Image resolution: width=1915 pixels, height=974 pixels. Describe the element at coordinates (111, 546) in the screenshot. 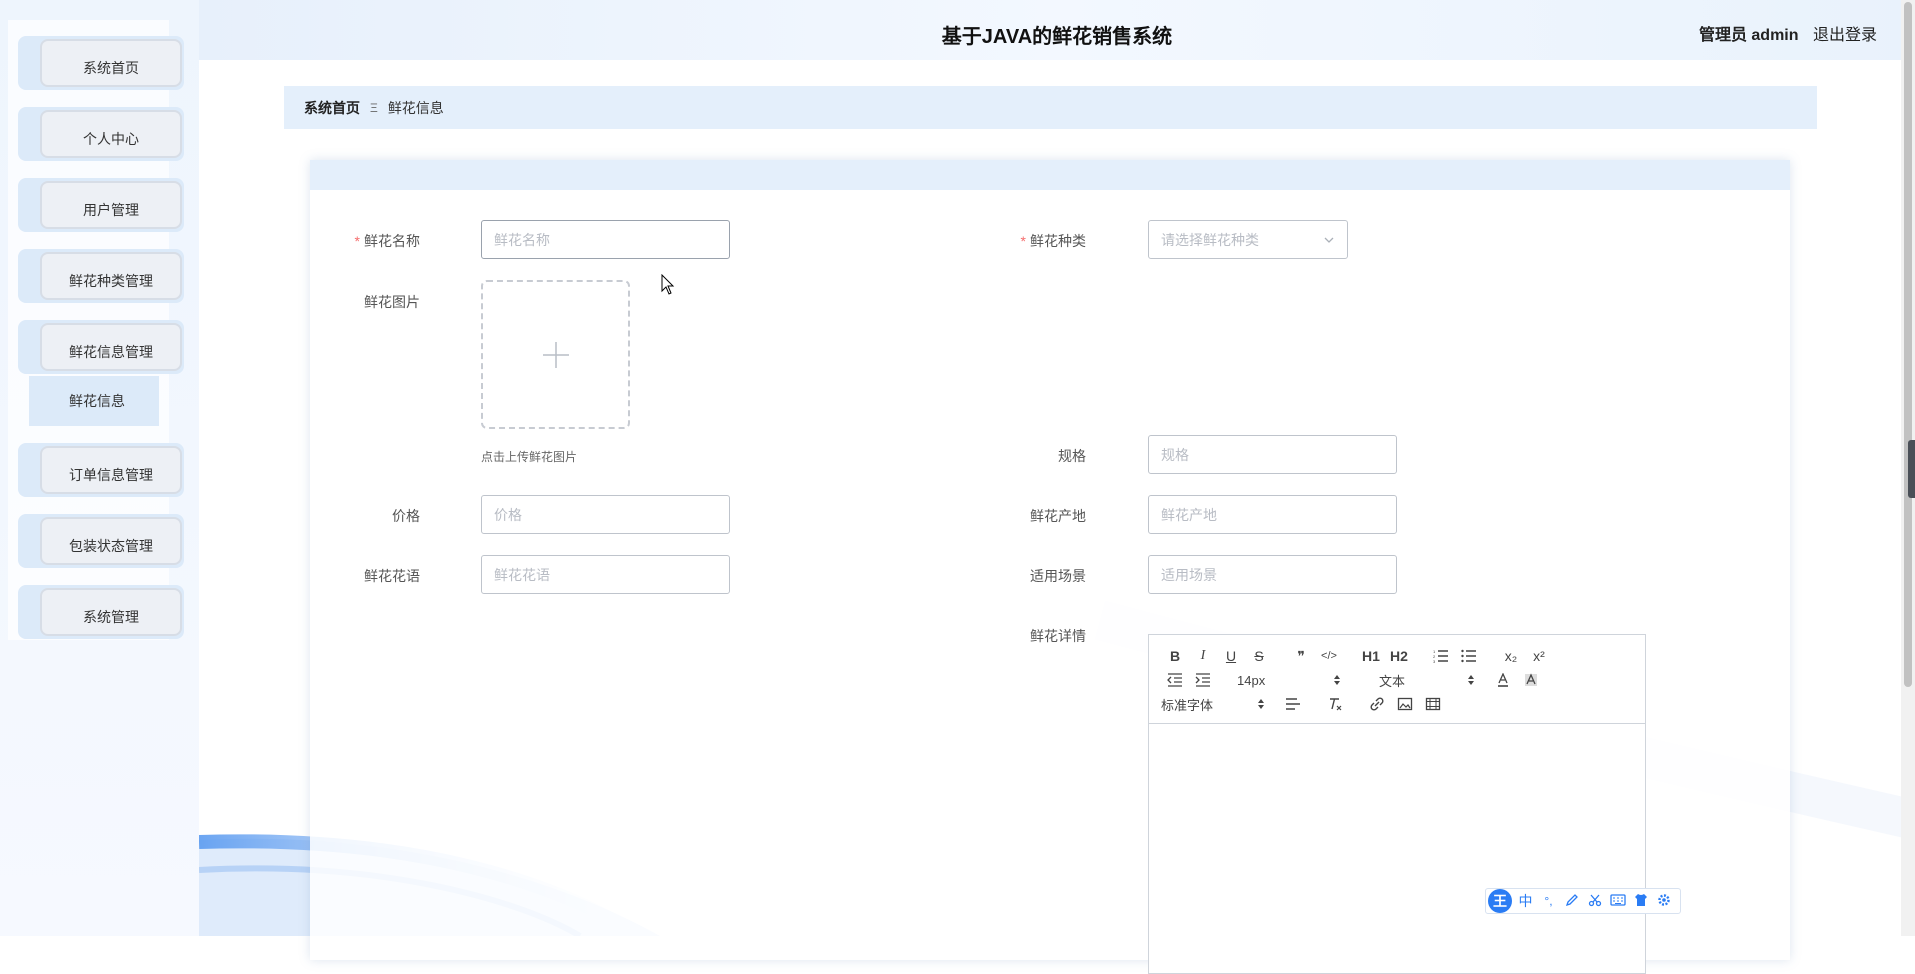

I see `sidebar-item-label: 包装状态管理` at that location.